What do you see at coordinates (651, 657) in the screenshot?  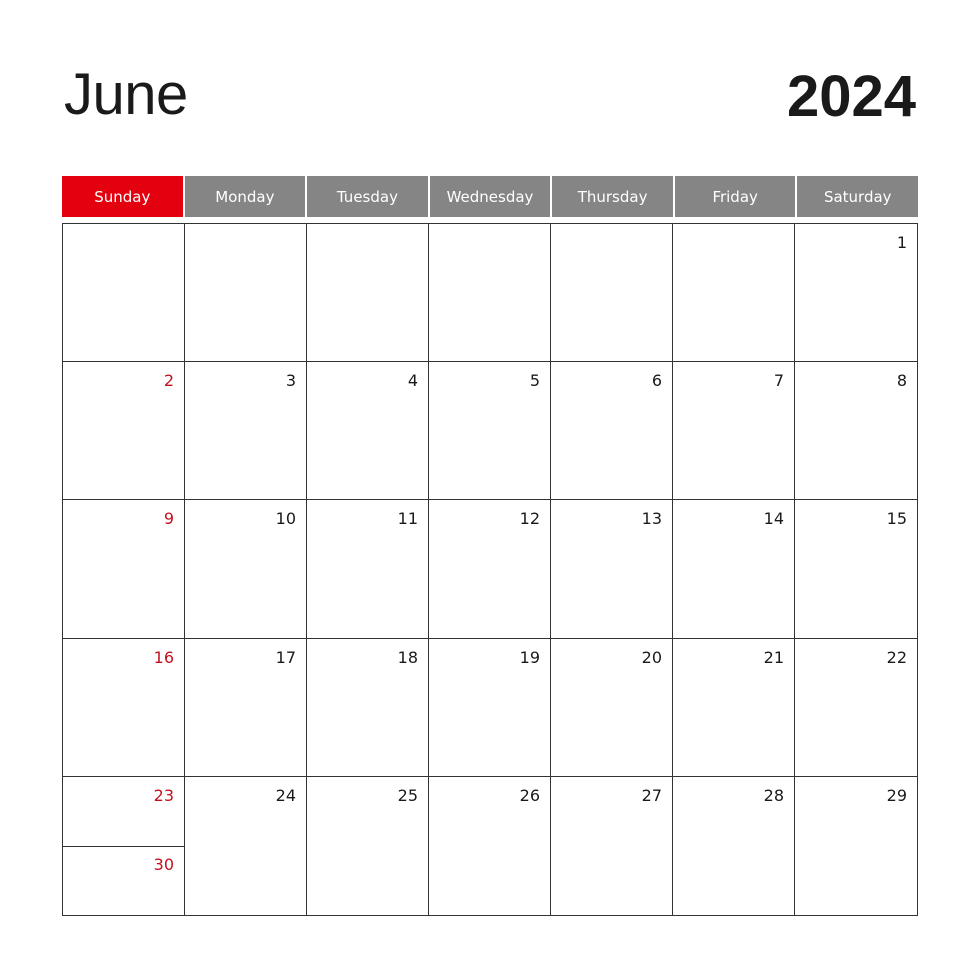 I see `day-number: 20` at bounding box center [651, 657].